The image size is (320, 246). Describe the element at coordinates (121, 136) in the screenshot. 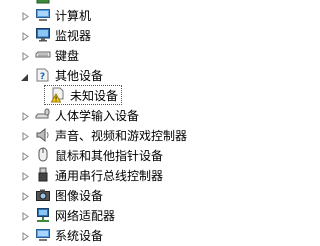

I see `tree-item-label: 声音、视频和游戏控制器` at that location.